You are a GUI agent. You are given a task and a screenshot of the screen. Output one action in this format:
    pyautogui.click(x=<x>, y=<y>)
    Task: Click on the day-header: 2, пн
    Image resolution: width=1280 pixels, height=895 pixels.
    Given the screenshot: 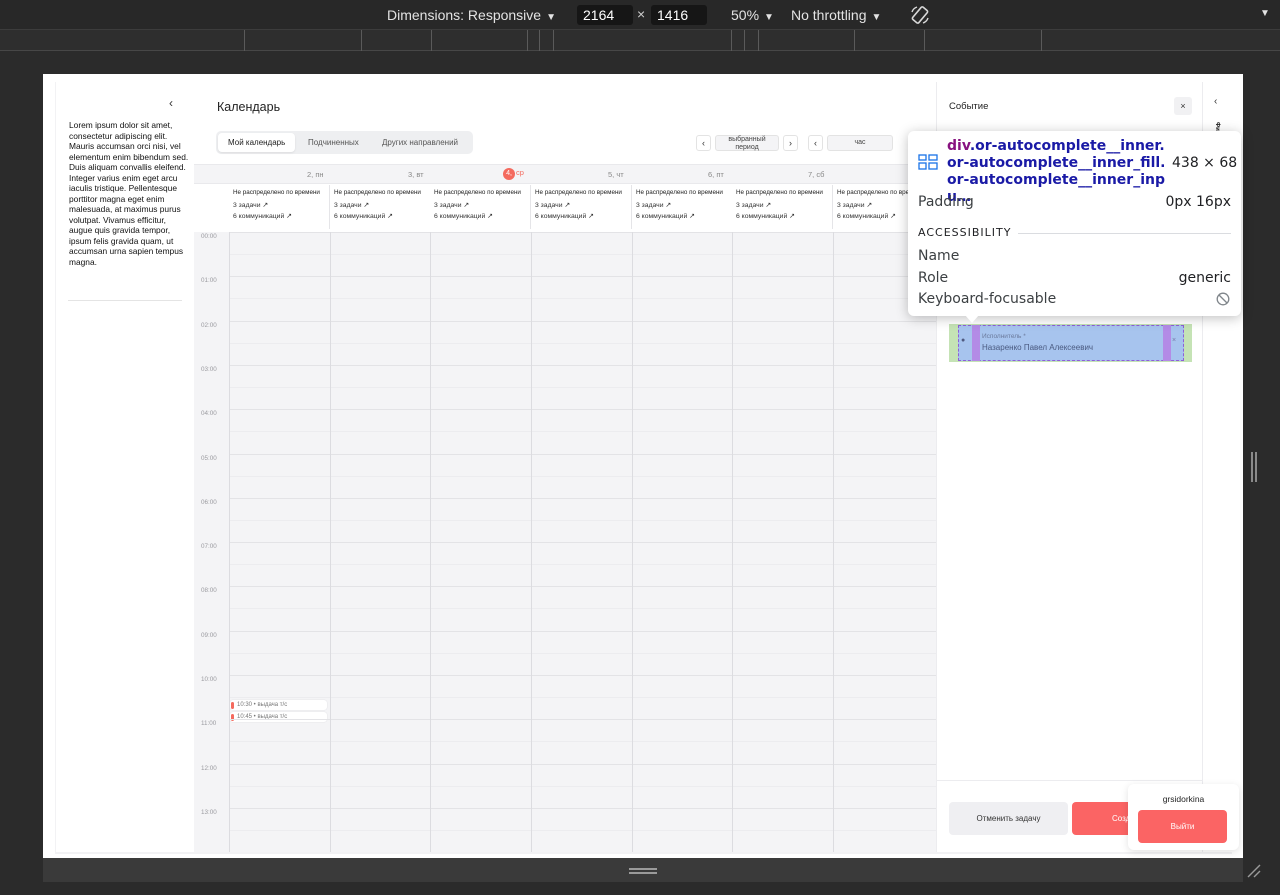 What is the action you would take?
    pyautogui.click(x=315, y=174)
    